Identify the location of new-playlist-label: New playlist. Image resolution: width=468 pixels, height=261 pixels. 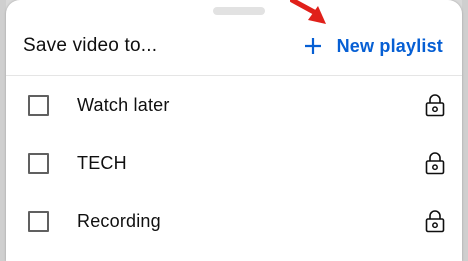
(389, 45).